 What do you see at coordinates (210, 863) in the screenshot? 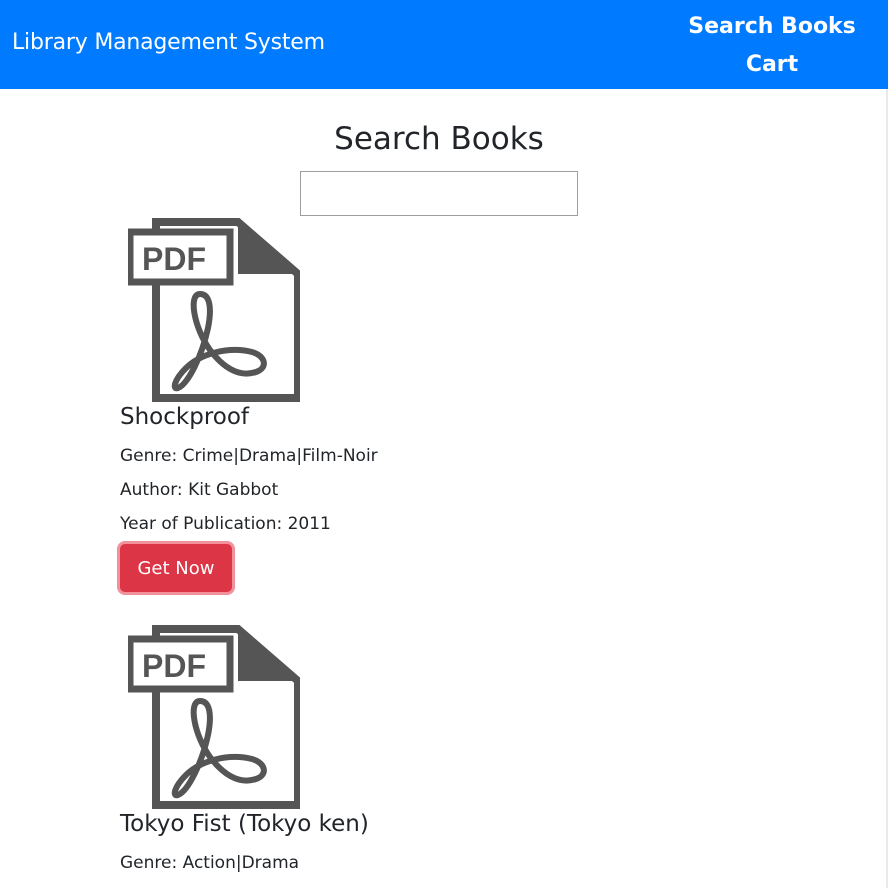
I see `book-genre: Genre: Action|Drama` at bounding box center [210, 863].